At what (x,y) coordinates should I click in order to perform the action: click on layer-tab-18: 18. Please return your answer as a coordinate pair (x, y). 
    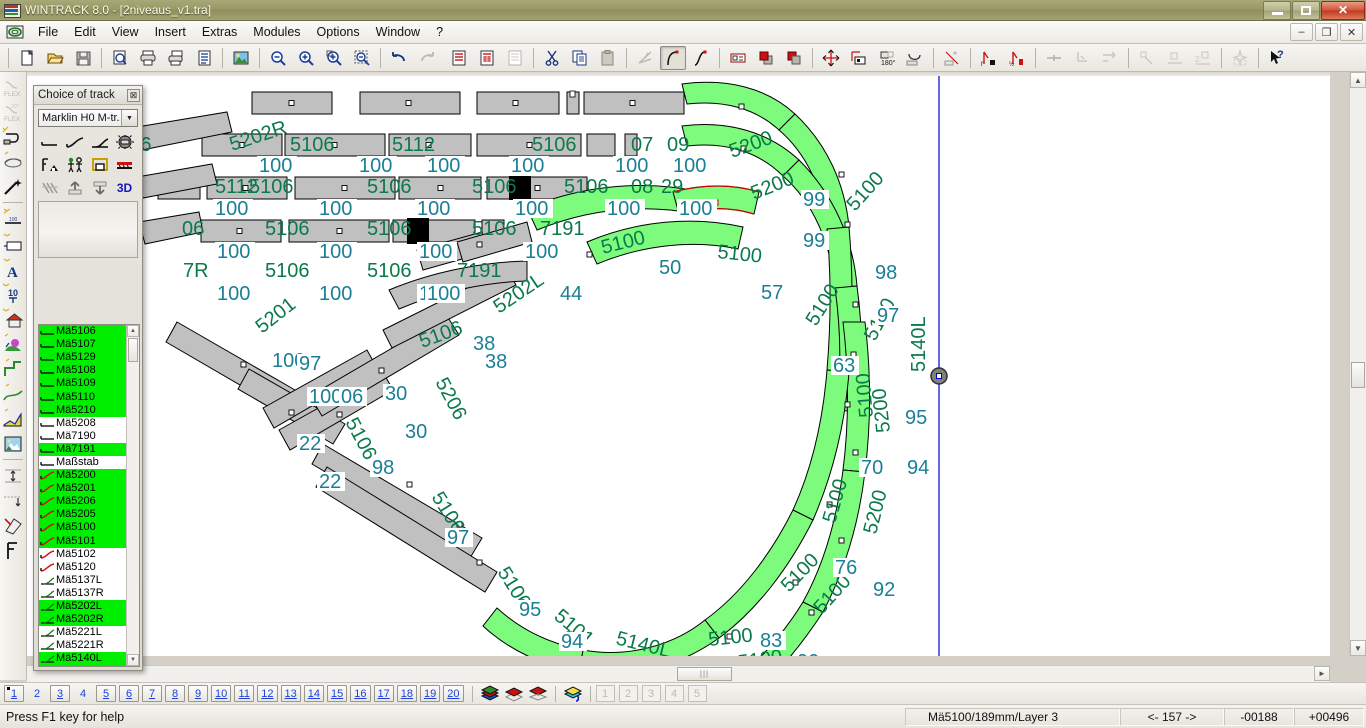
    Looking at the image, I should click on (406, 693).